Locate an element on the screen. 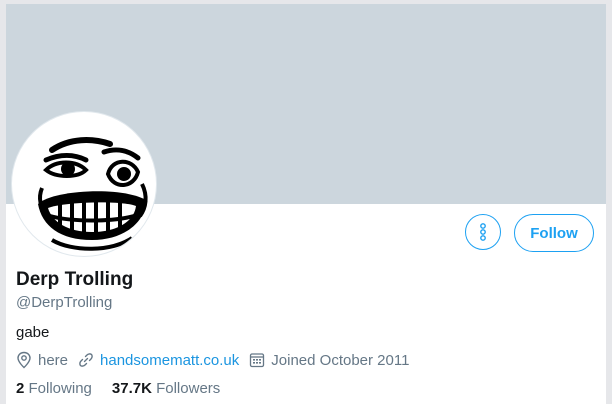  username-handle: @DerpTrolling is located at coordinates (64, 302).